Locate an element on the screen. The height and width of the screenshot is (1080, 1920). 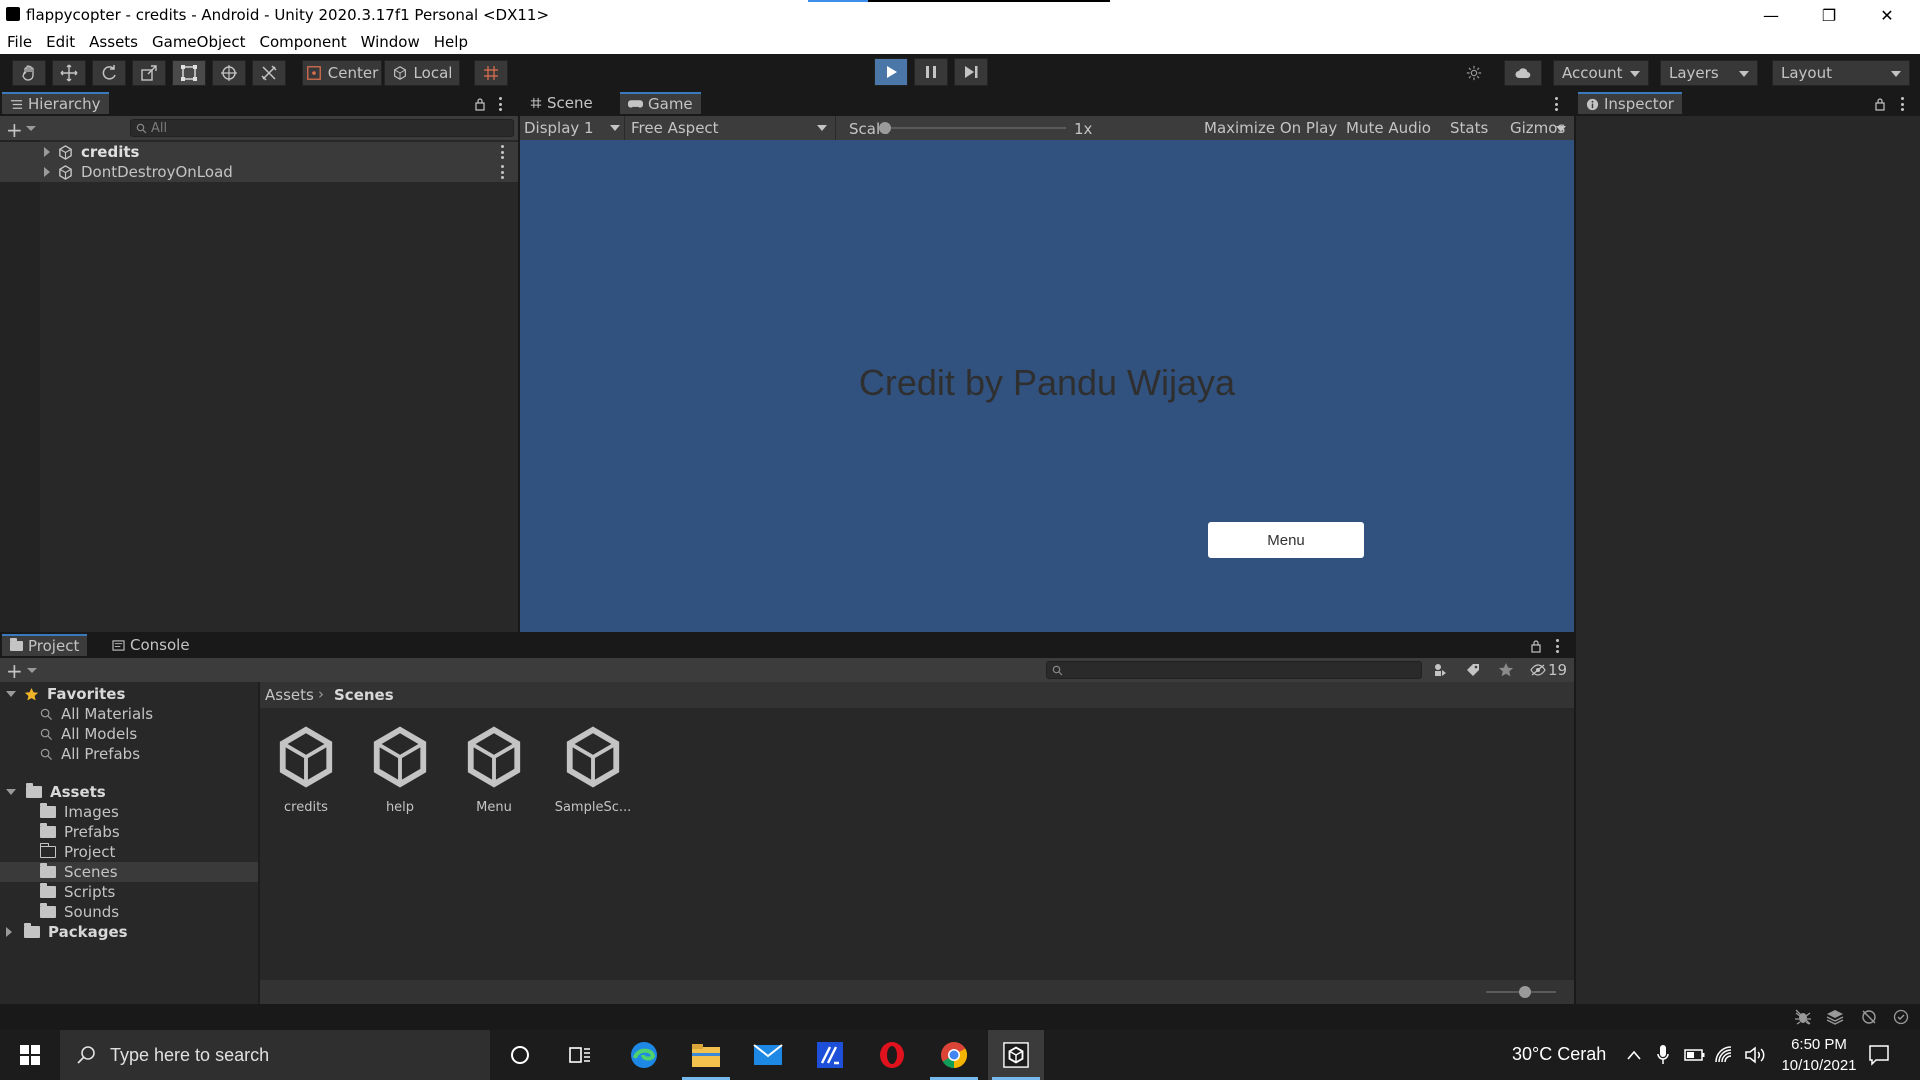
folder-images: Images is located at coordinates (79, 812).